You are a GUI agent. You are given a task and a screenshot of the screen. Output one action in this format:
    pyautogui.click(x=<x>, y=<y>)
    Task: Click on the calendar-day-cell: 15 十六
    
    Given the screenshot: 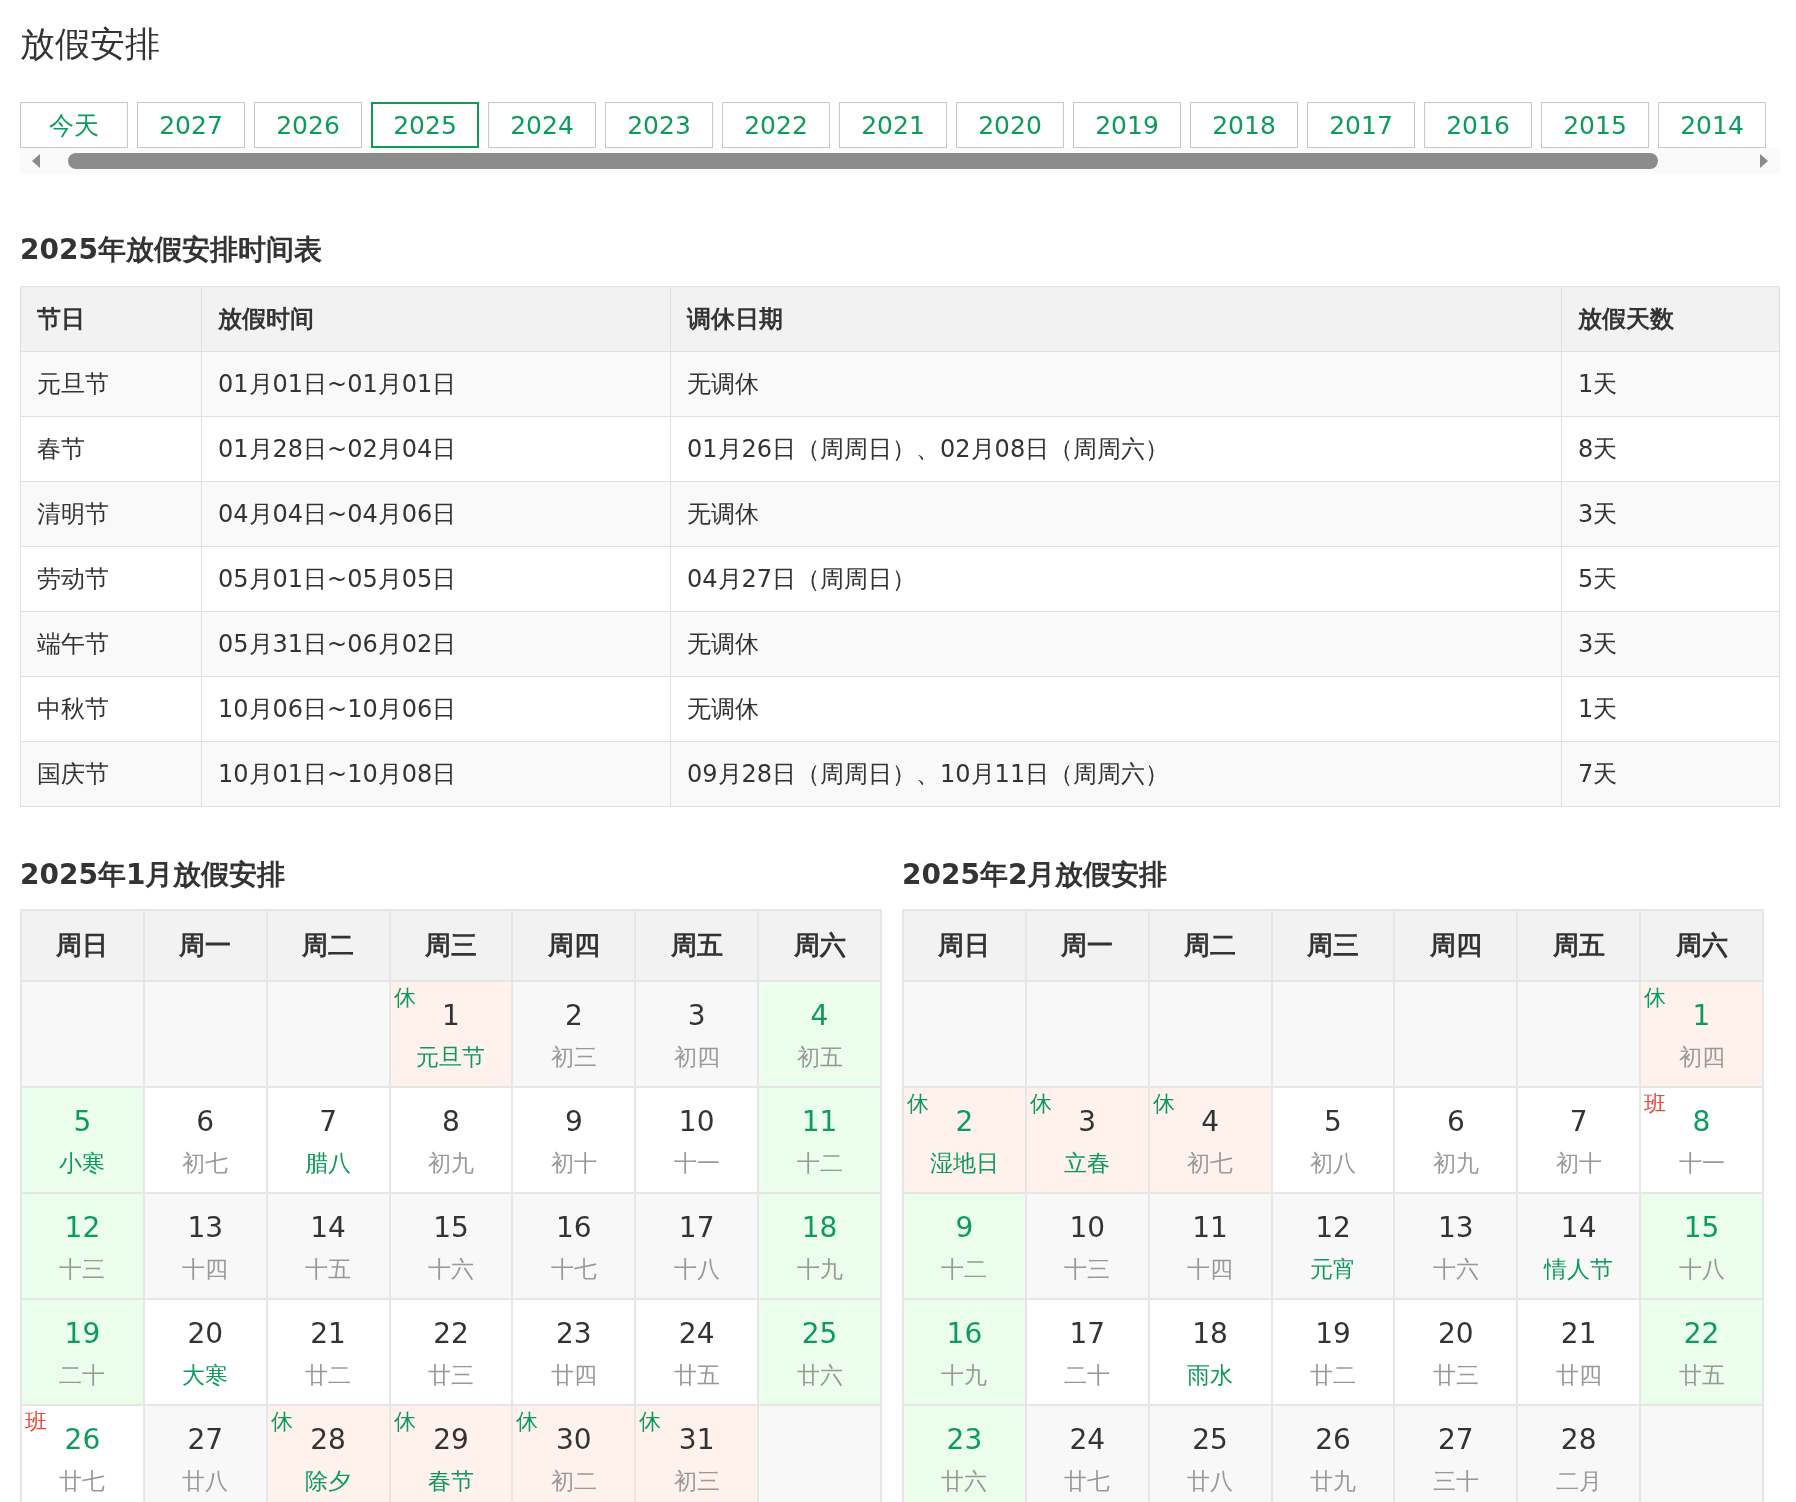 What is the action you would take?
    pyautogui.click(x=451, y=1246)
    